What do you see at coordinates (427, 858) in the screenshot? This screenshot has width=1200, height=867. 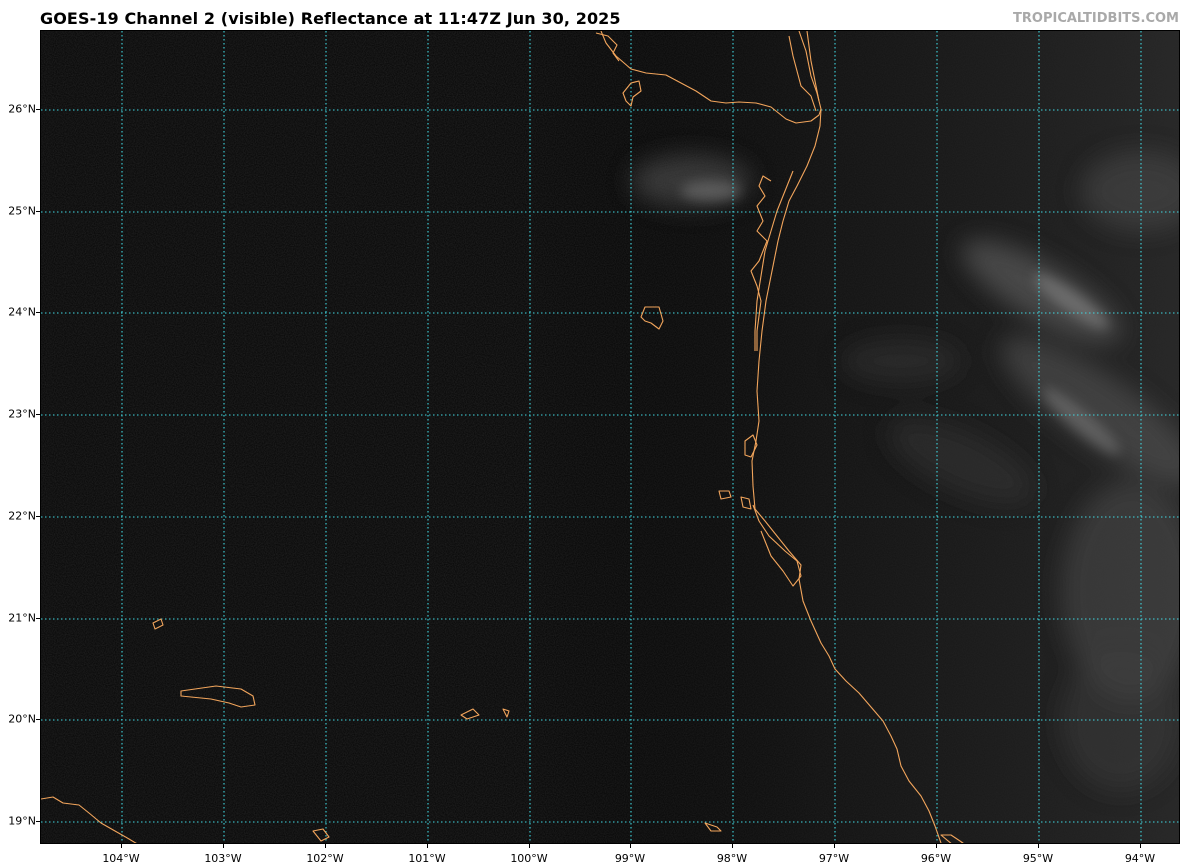 I see `lon-label-101w: 101°W` at bounding box center [427, 858].